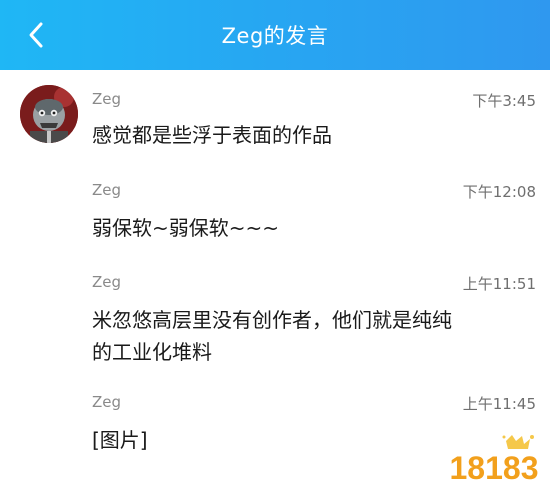  I want to click on message-time: 上午11:51, so click(499, 284).